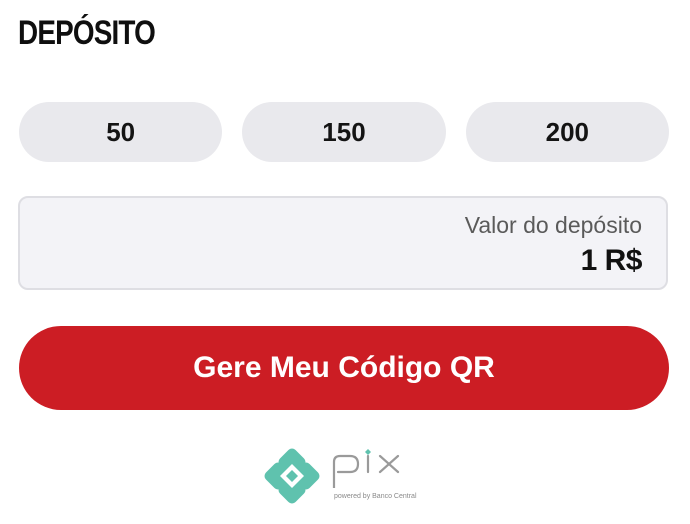 The height and width of the screenshot is (524, 690). I want to click on page-title: DEPÓSITO, so click(87, 33).